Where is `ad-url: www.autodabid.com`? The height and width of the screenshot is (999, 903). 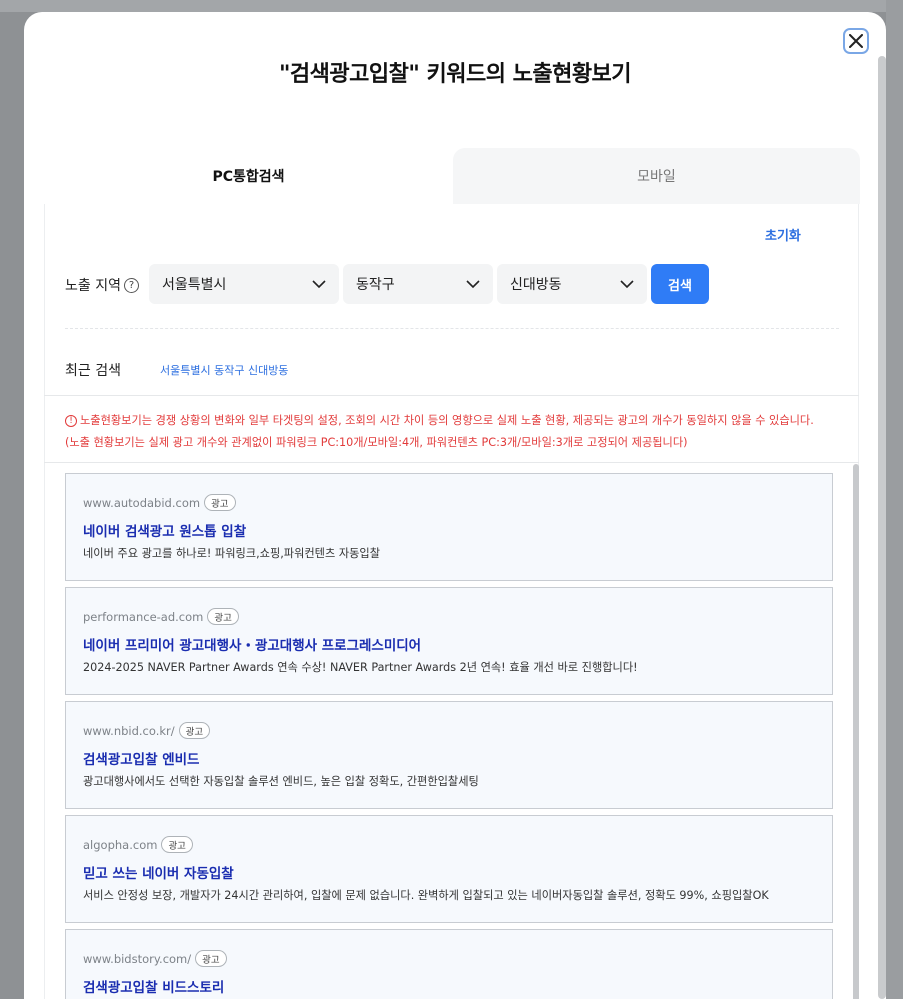
ad-url: www.autodabid.com is located at coordinates (142, 502).